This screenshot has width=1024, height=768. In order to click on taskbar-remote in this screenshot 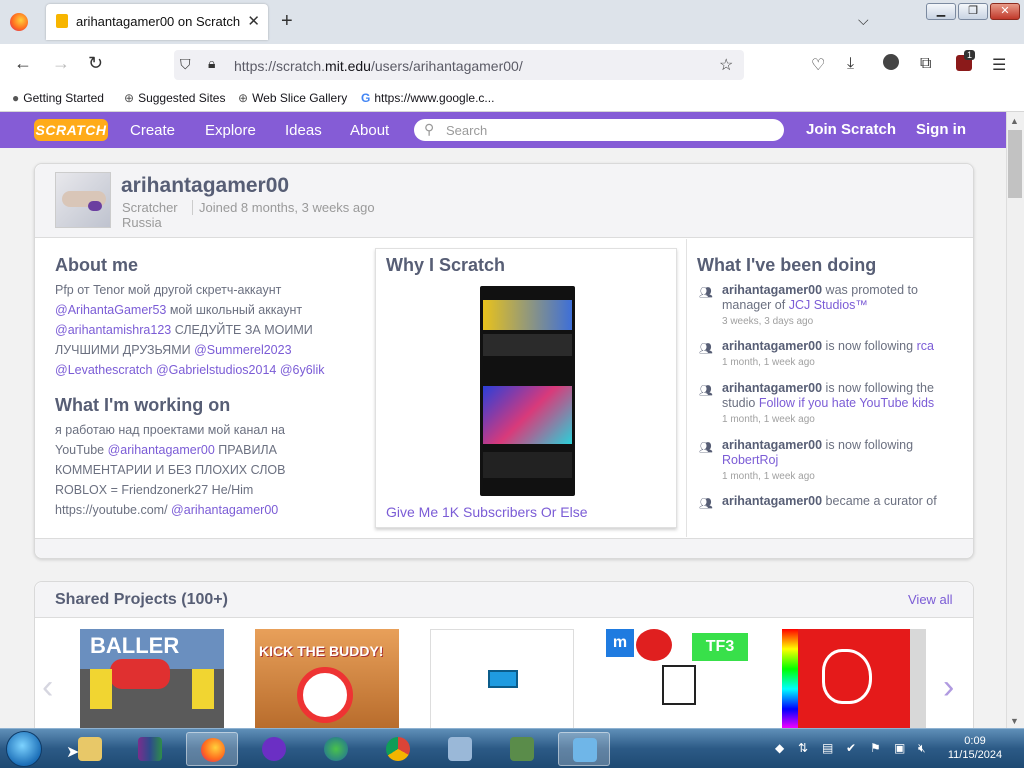, I will do `click(584, 749)`.